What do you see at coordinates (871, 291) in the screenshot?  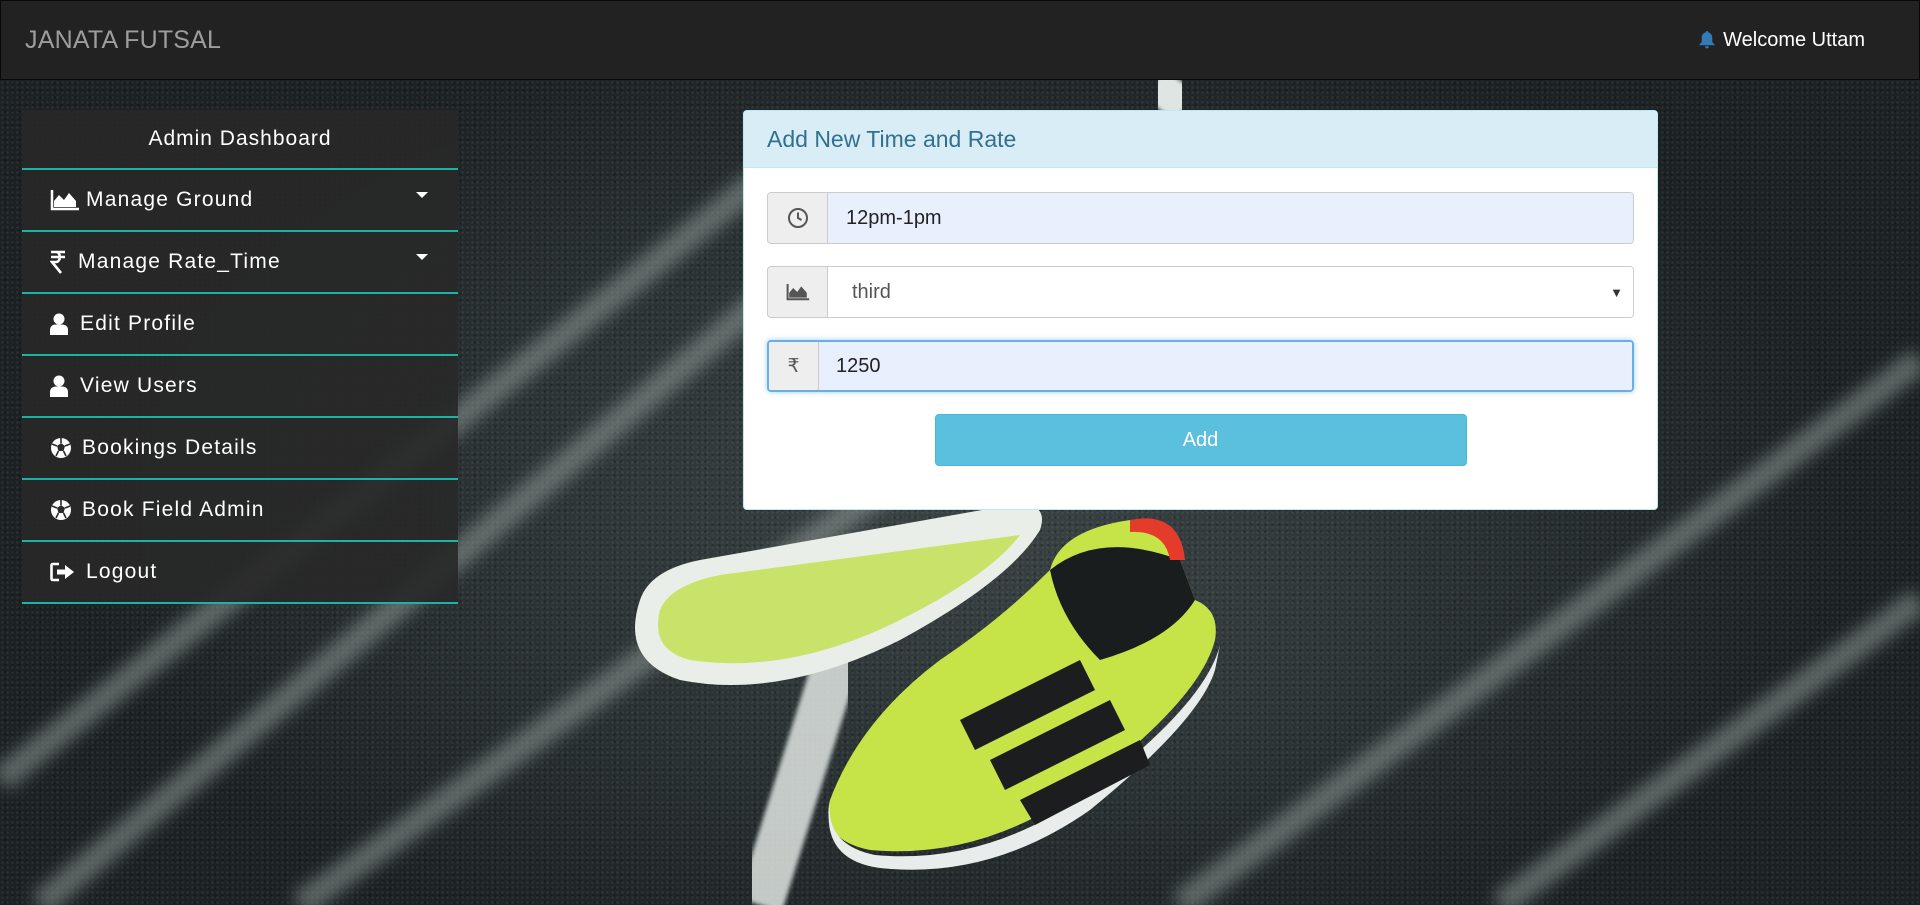 I see `ground-select-value: third` at bounding box center [871, 291].